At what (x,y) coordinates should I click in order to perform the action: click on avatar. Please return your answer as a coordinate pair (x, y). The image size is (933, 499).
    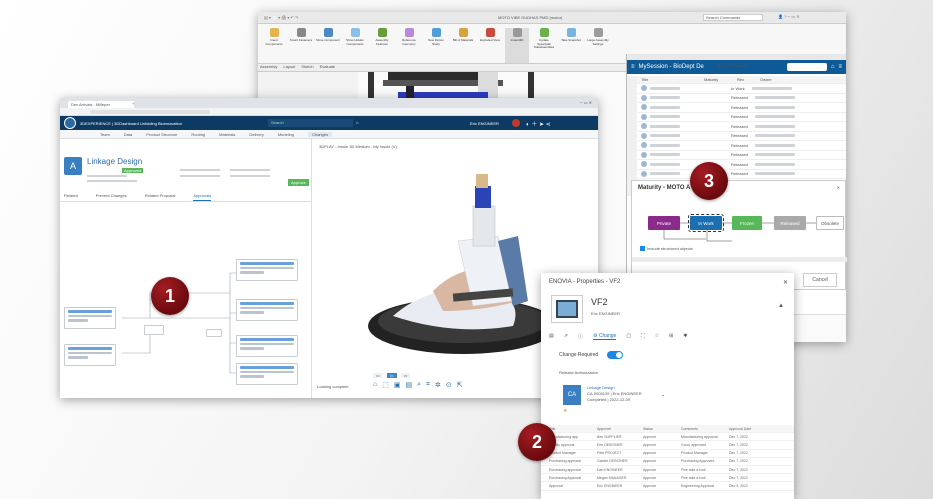
    Looking at the image, I should click on (516, 123).